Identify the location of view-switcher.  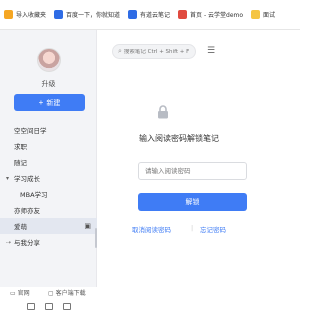
(48, 309).